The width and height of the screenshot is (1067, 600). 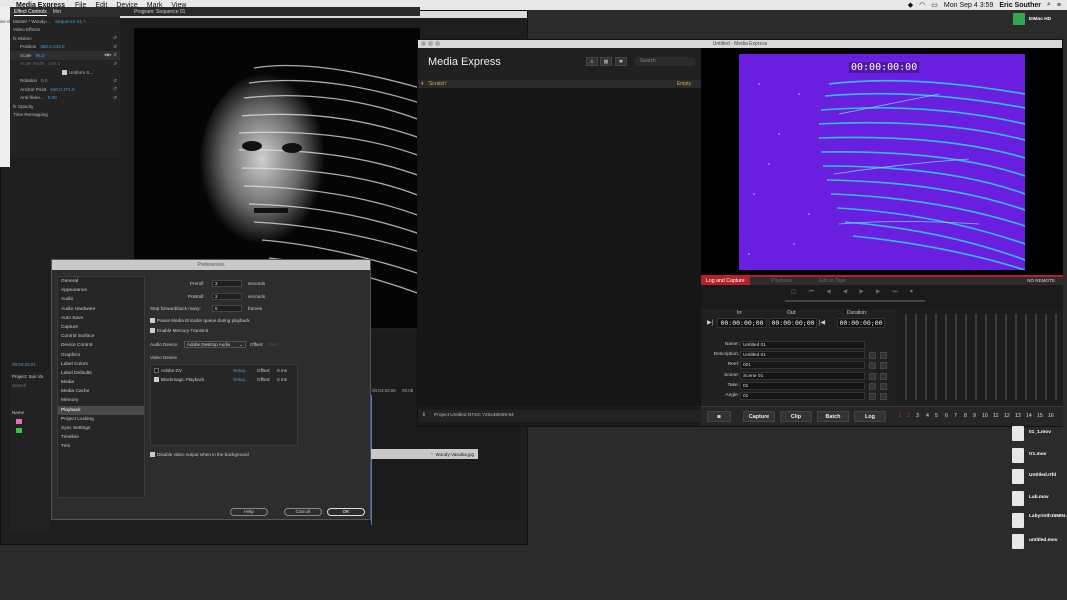 I want to click on pref-cat-general: General, so click(x=101, y=281).